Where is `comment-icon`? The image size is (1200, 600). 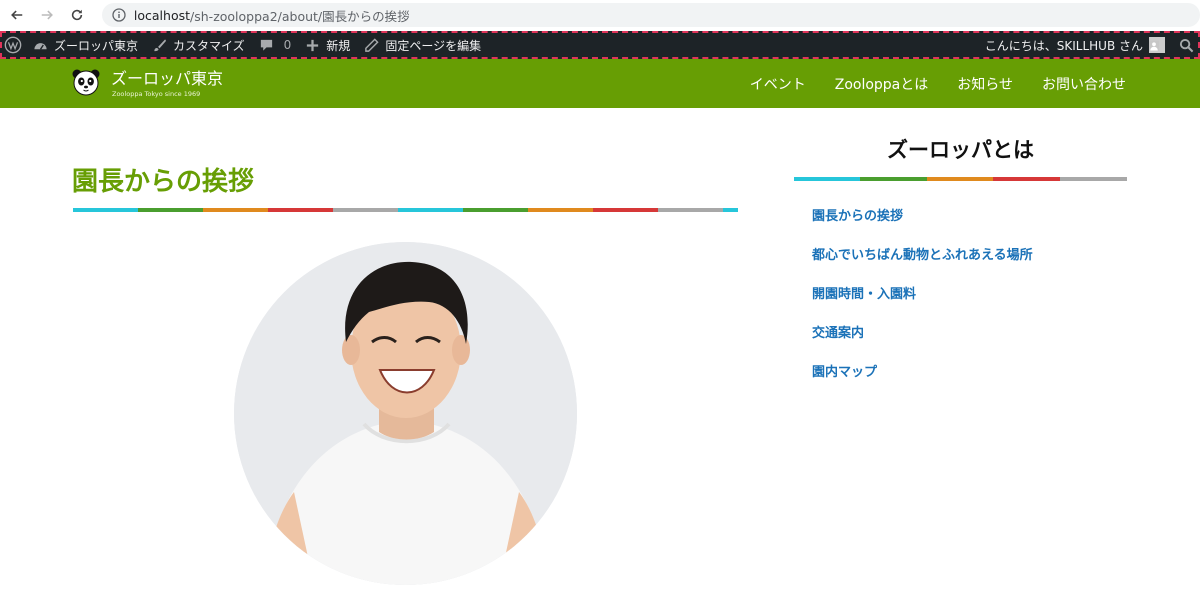
comment-icon is located at coordinates (266, 45).